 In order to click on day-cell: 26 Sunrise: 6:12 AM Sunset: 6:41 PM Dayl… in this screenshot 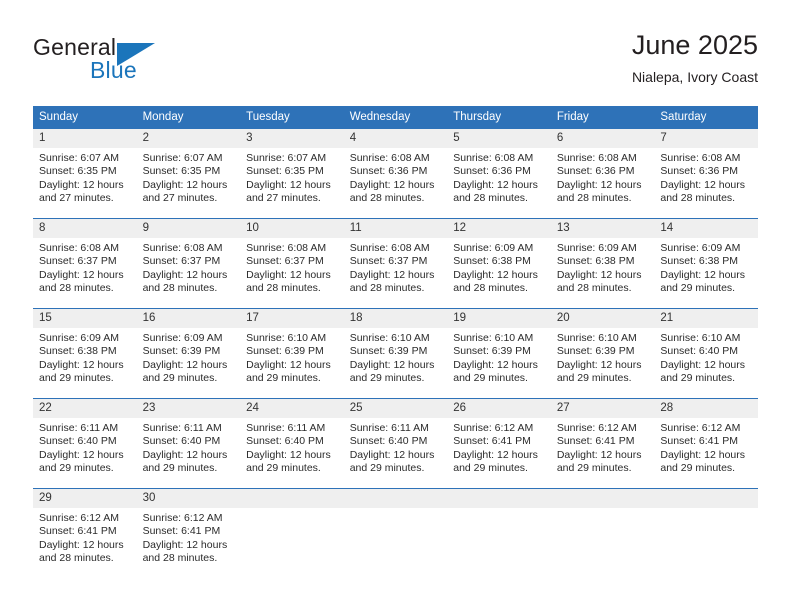, I will do `click(499, 443)`.